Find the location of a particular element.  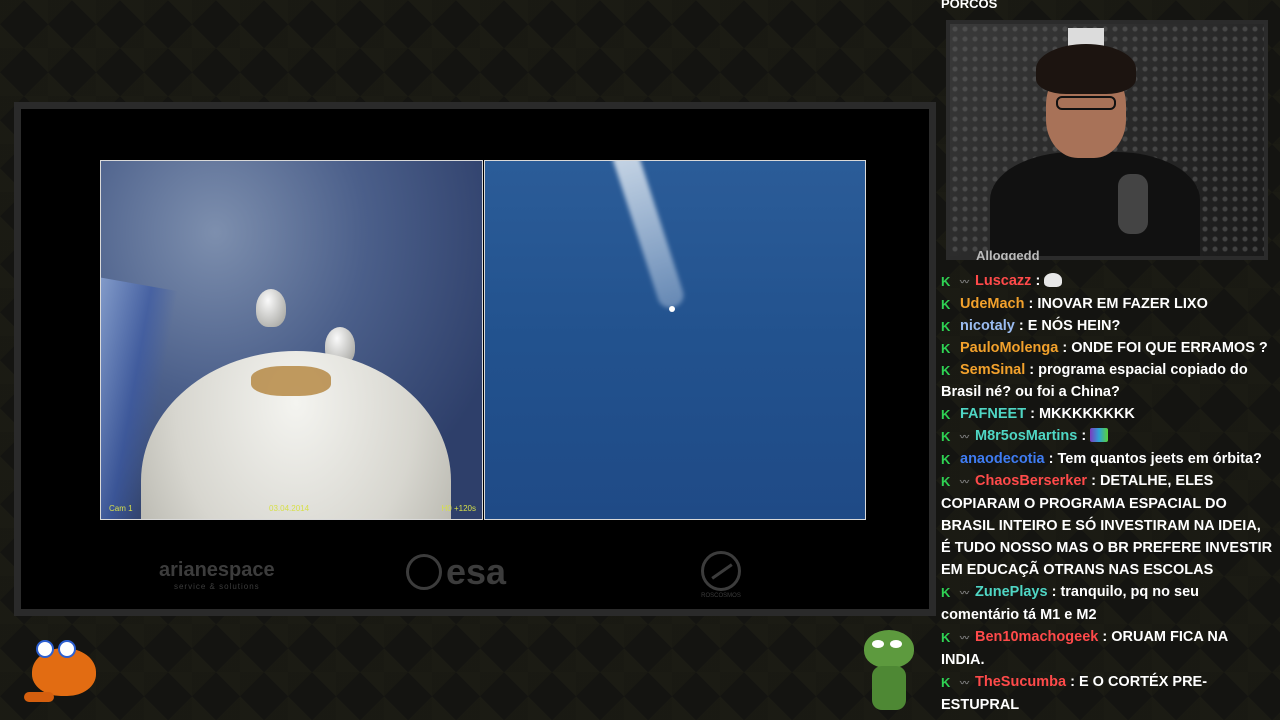

chat-partial-message: PORCOS is located at coordinates (969, 5).